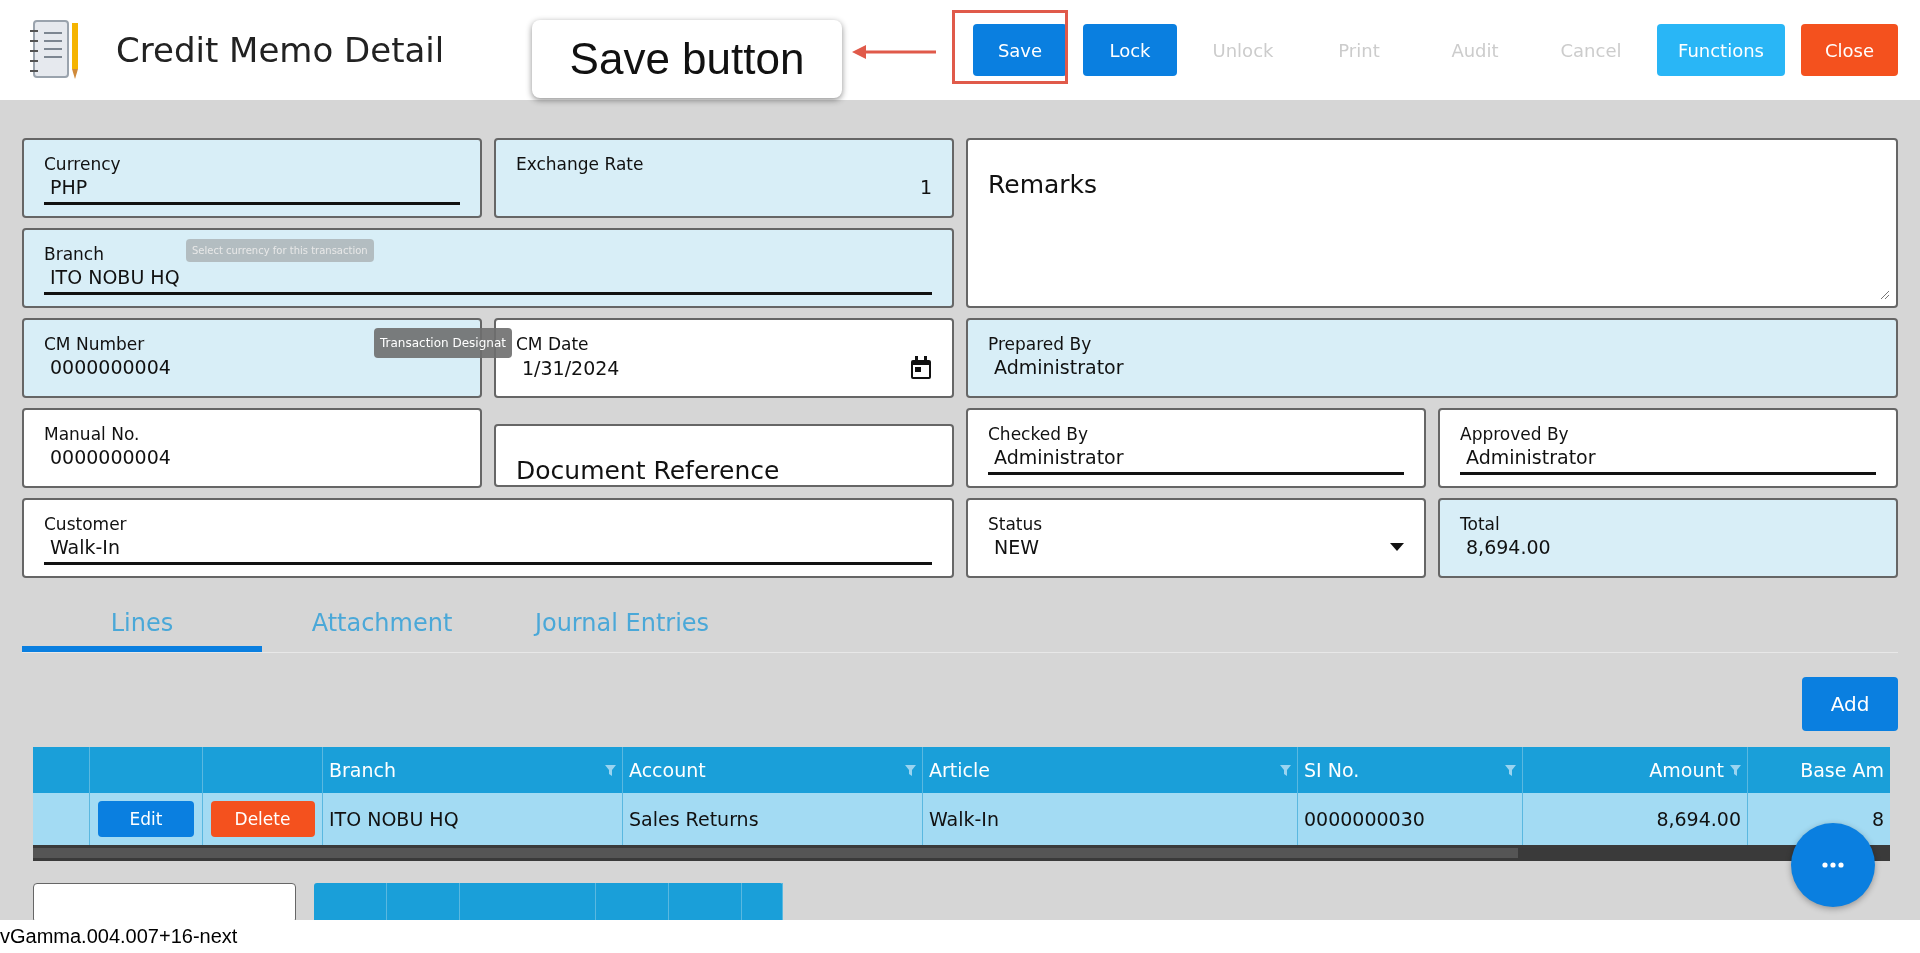 This screenshot has width=1920, height=953. What do you see at coordinates (1432, 223) in the screenshot?
I see `form-field: Remarks` at bounding box center [1432, 223].